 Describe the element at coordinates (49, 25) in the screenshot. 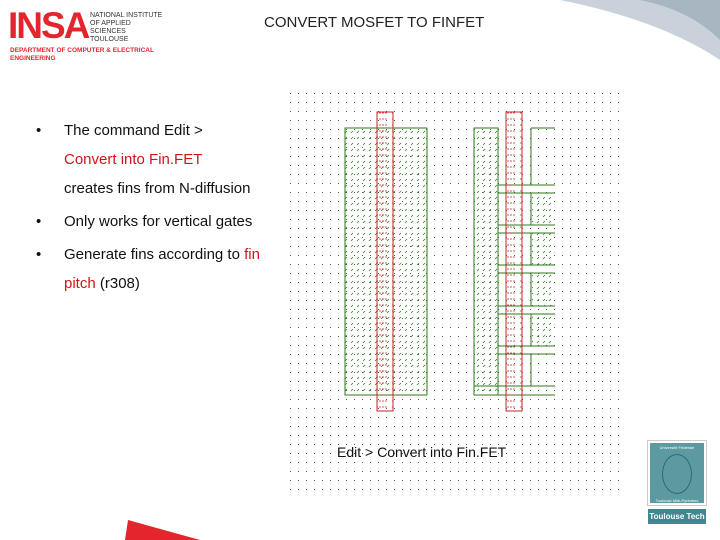

I see `insa-logo: INSA` at that location.